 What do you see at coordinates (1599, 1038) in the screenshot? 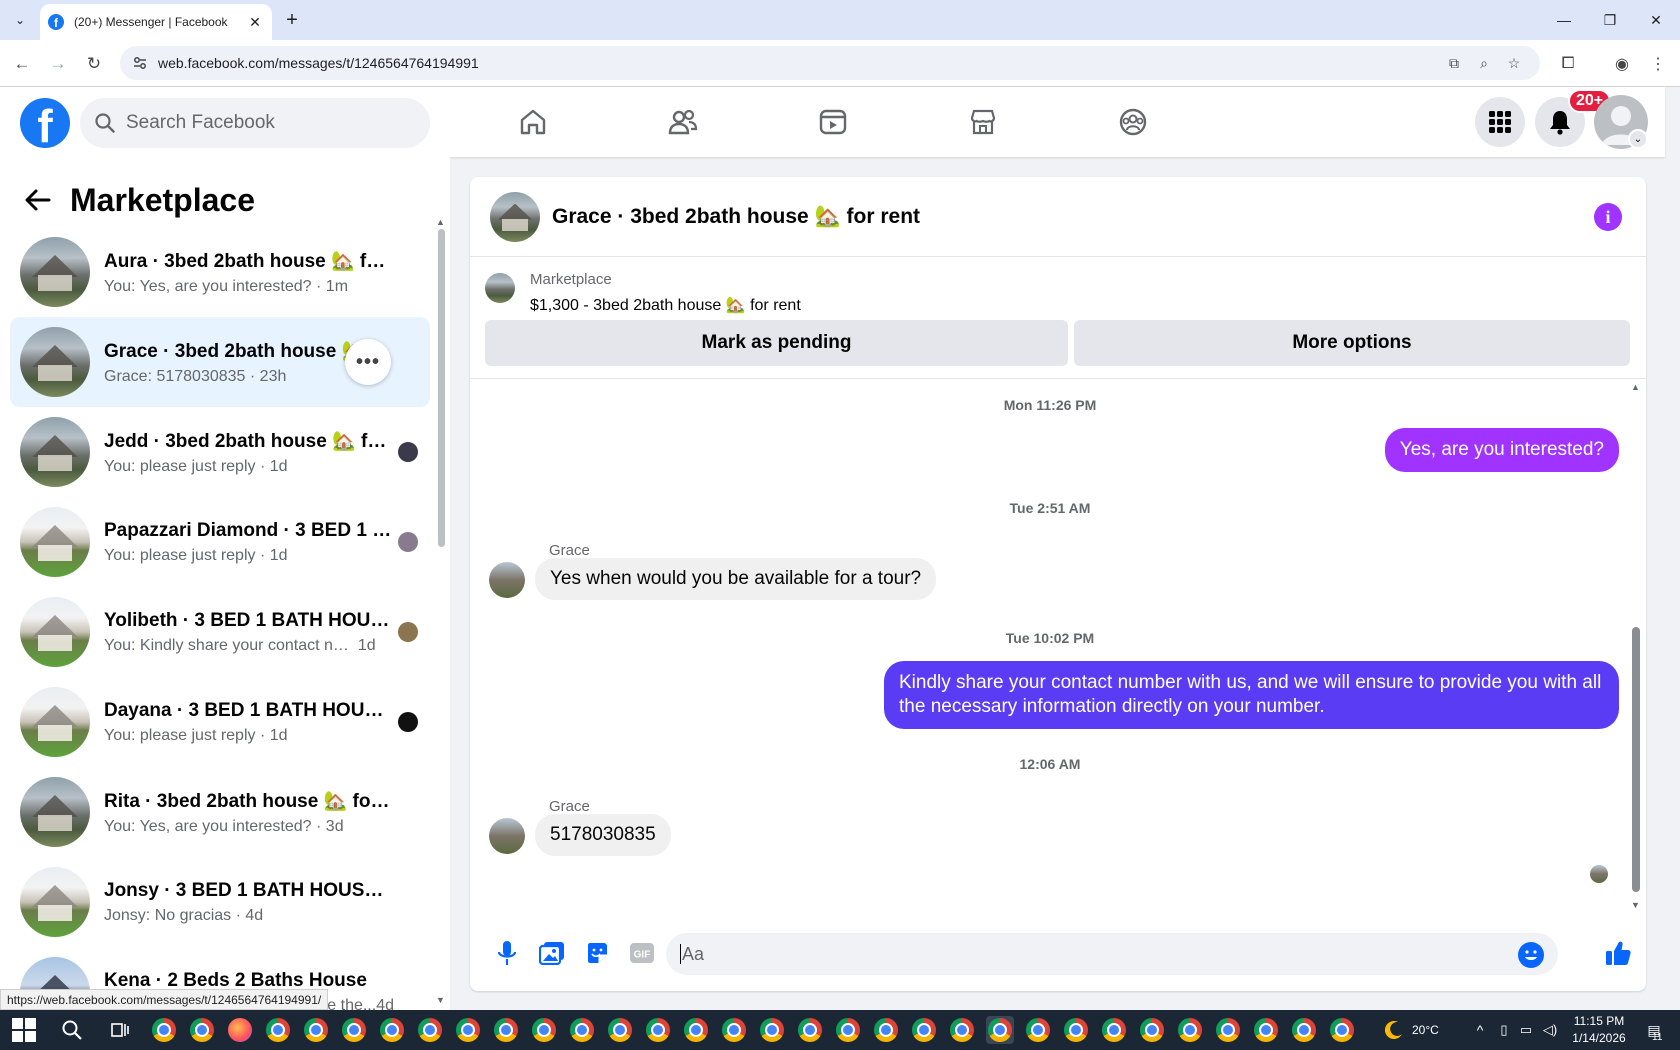
I see `clock-date: 1/14/2026` at bounding box center [1599, 1038].